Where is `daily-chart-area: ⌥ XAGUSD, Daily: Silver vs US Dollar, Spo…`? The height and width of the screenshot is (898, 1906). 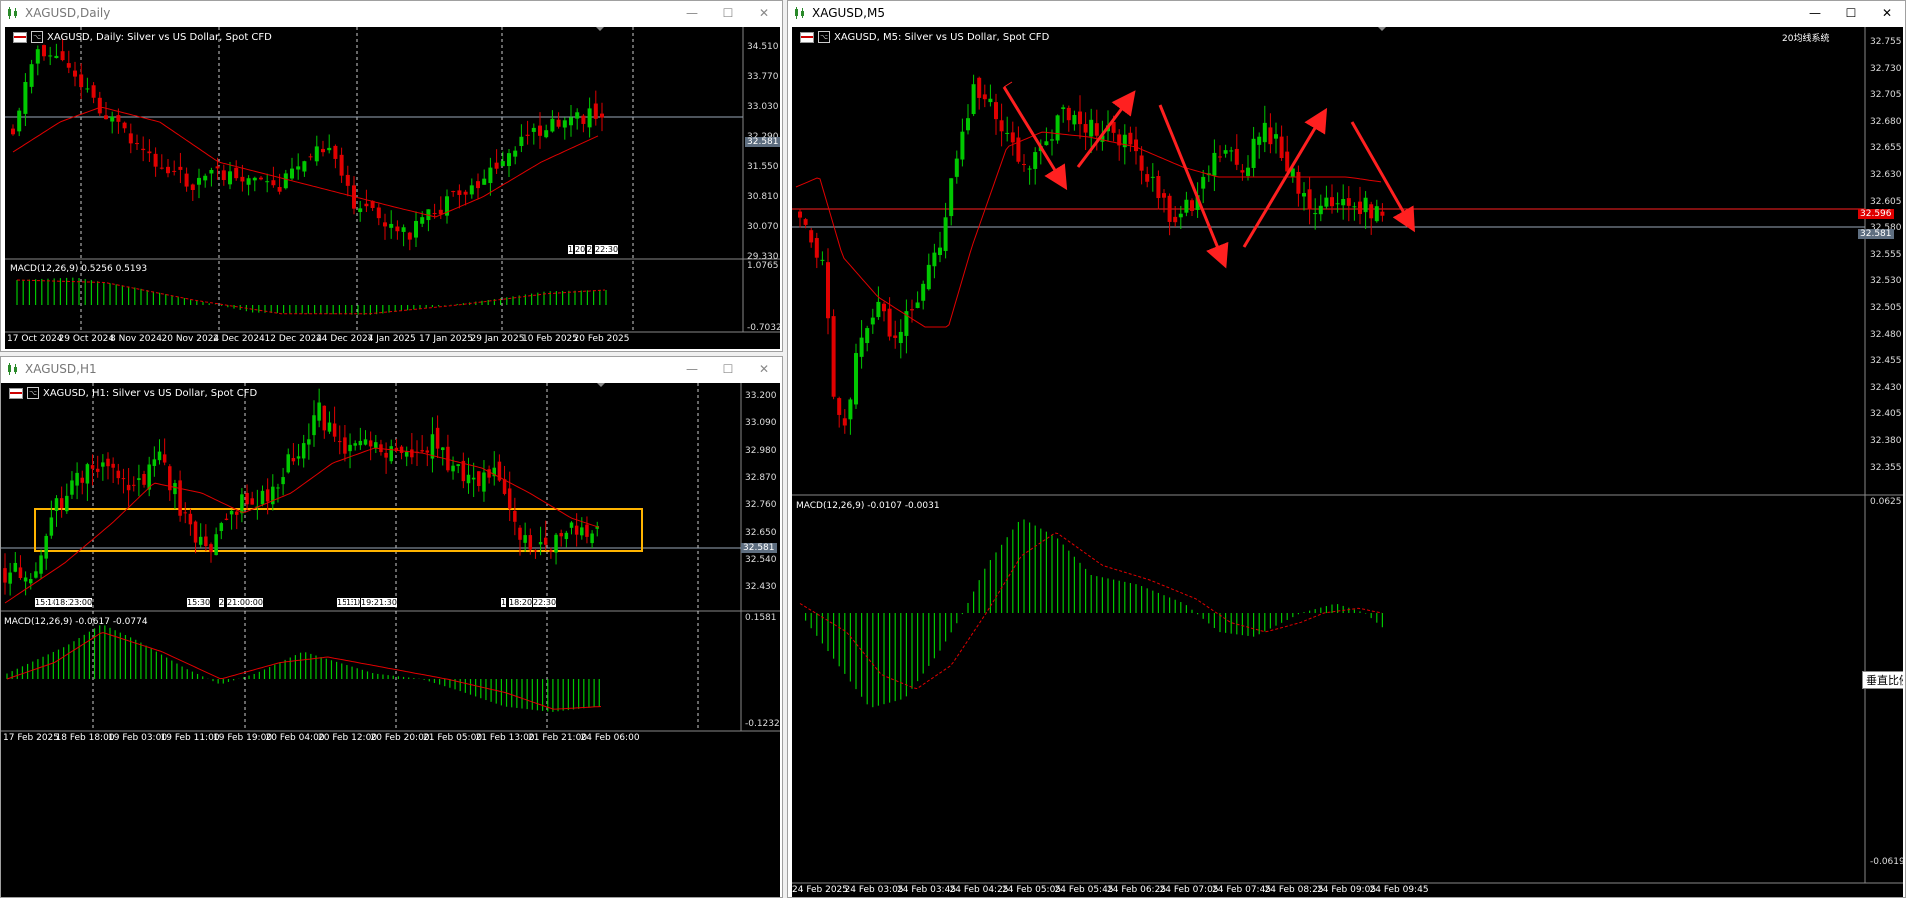
daily-chart-area: ⌥ XAGUSD, Daily: Silver vs US Dollar, Spo… is located at coordinates (392, 188).